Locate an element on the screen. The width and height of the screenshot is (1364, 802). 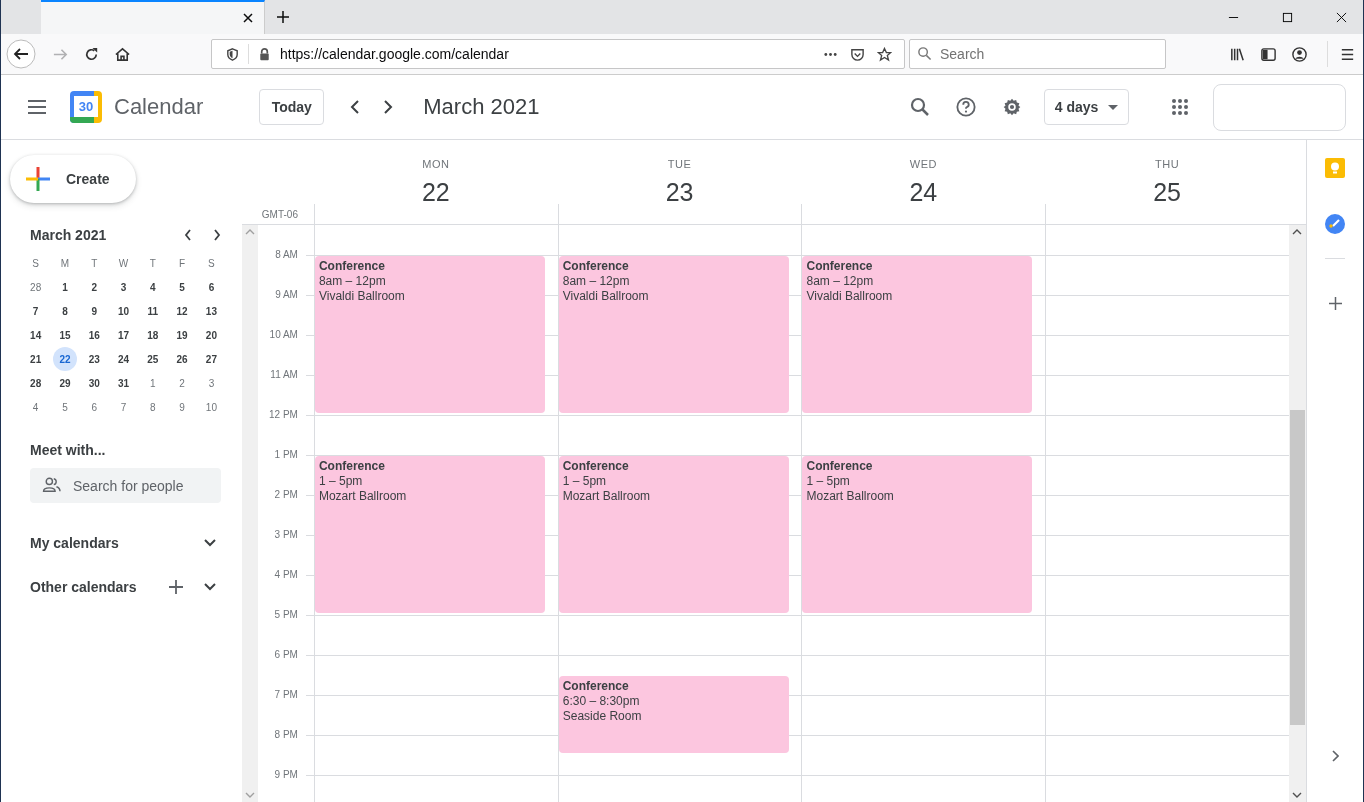
date-cell: 27 is located at coordinates (211, 359).